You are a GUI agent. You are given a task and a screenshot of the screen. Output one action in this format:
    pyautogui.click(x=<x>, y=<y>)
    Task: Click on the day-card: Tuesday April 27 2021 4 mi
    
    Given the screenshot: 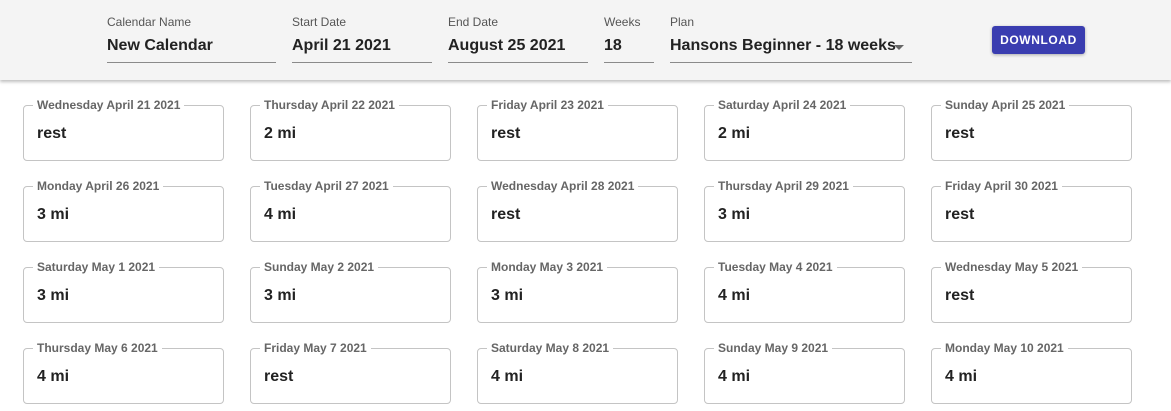 What is the action you would take?
    pyautogui.click(x=350, y=210)
    